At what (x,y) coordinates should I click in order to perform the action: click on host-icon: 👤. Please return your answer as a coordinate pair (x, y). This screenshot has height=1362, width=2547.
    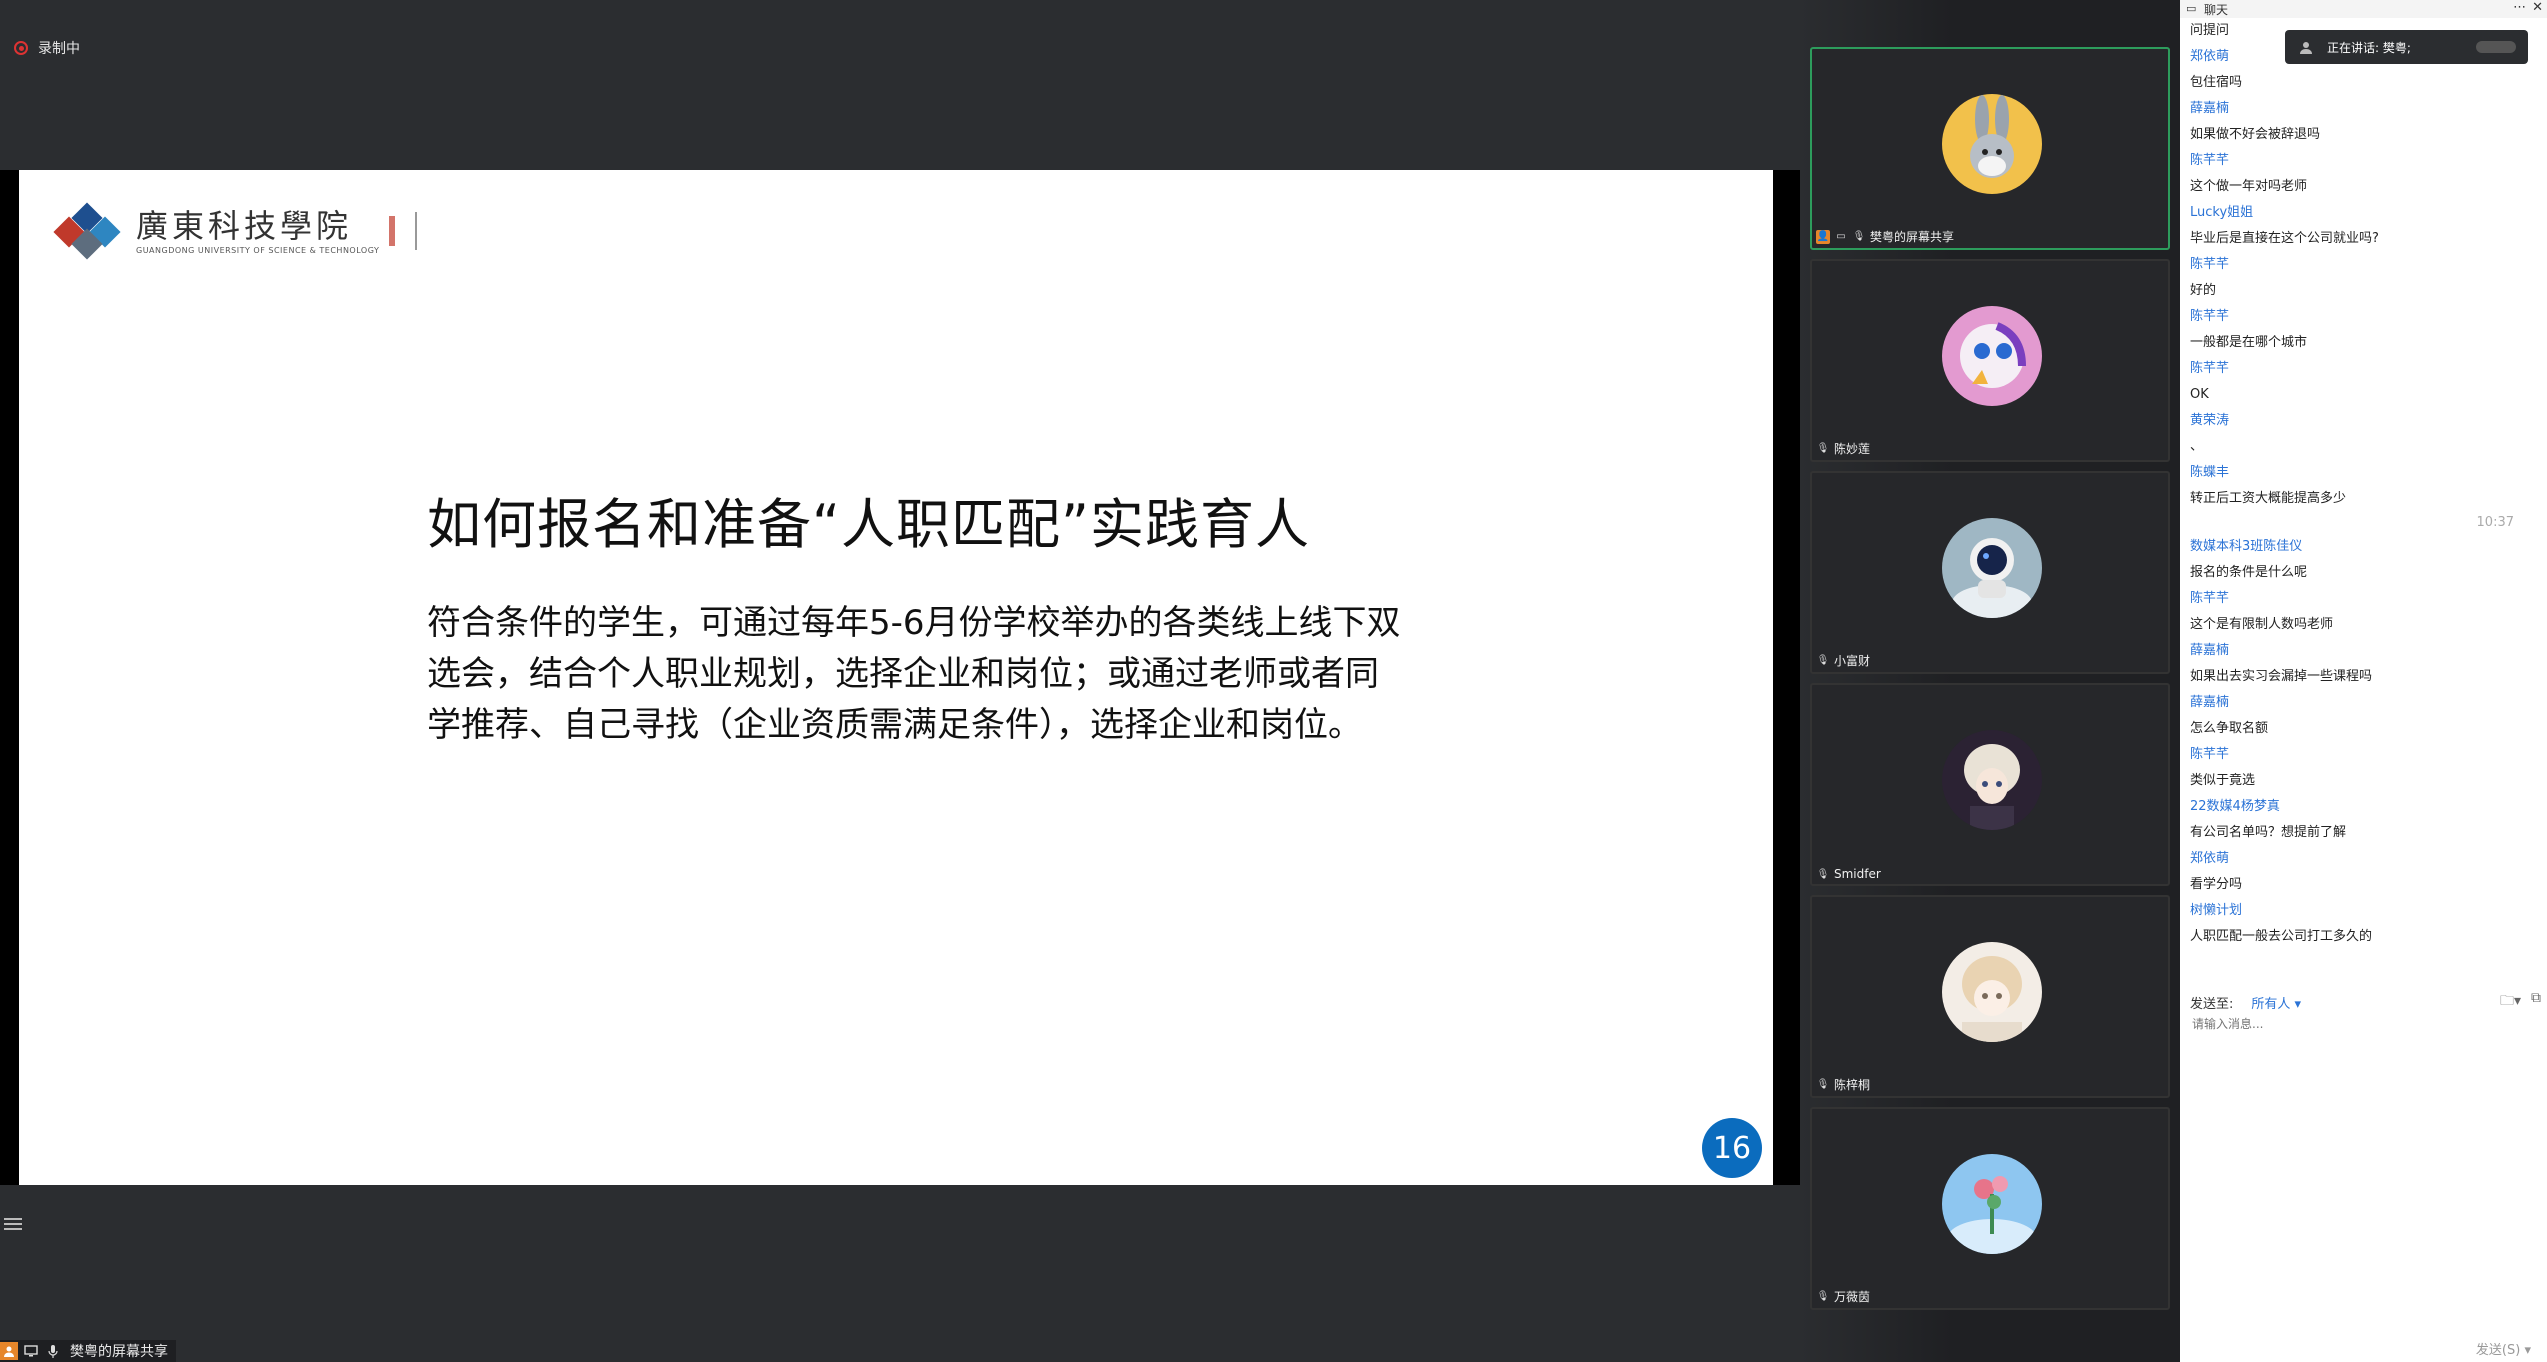
    Looking at the image, I should click on (1823, 236).